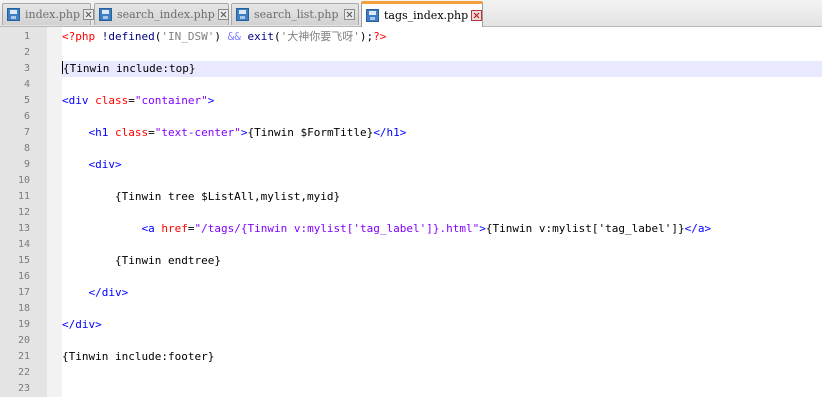  Describe the element at coordinates (442, 197) in the screenshot. I see `code-line: {Tinwin tree $ListAll,mylist,myid}` at that location.